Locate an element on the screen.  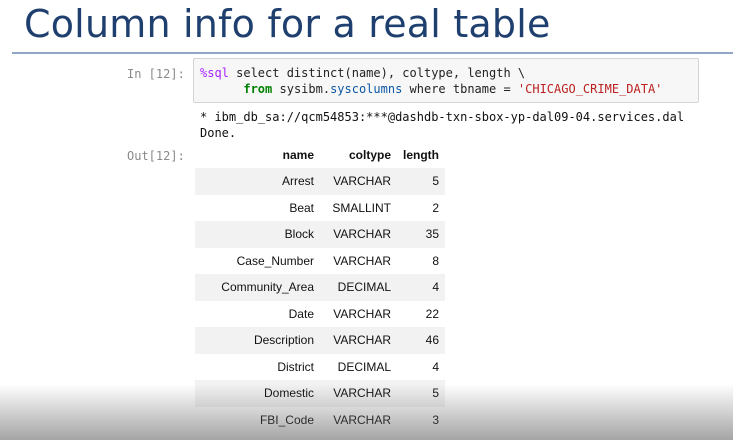
table-row: District DECIMAL 4 is located at coordinates (320, 367).